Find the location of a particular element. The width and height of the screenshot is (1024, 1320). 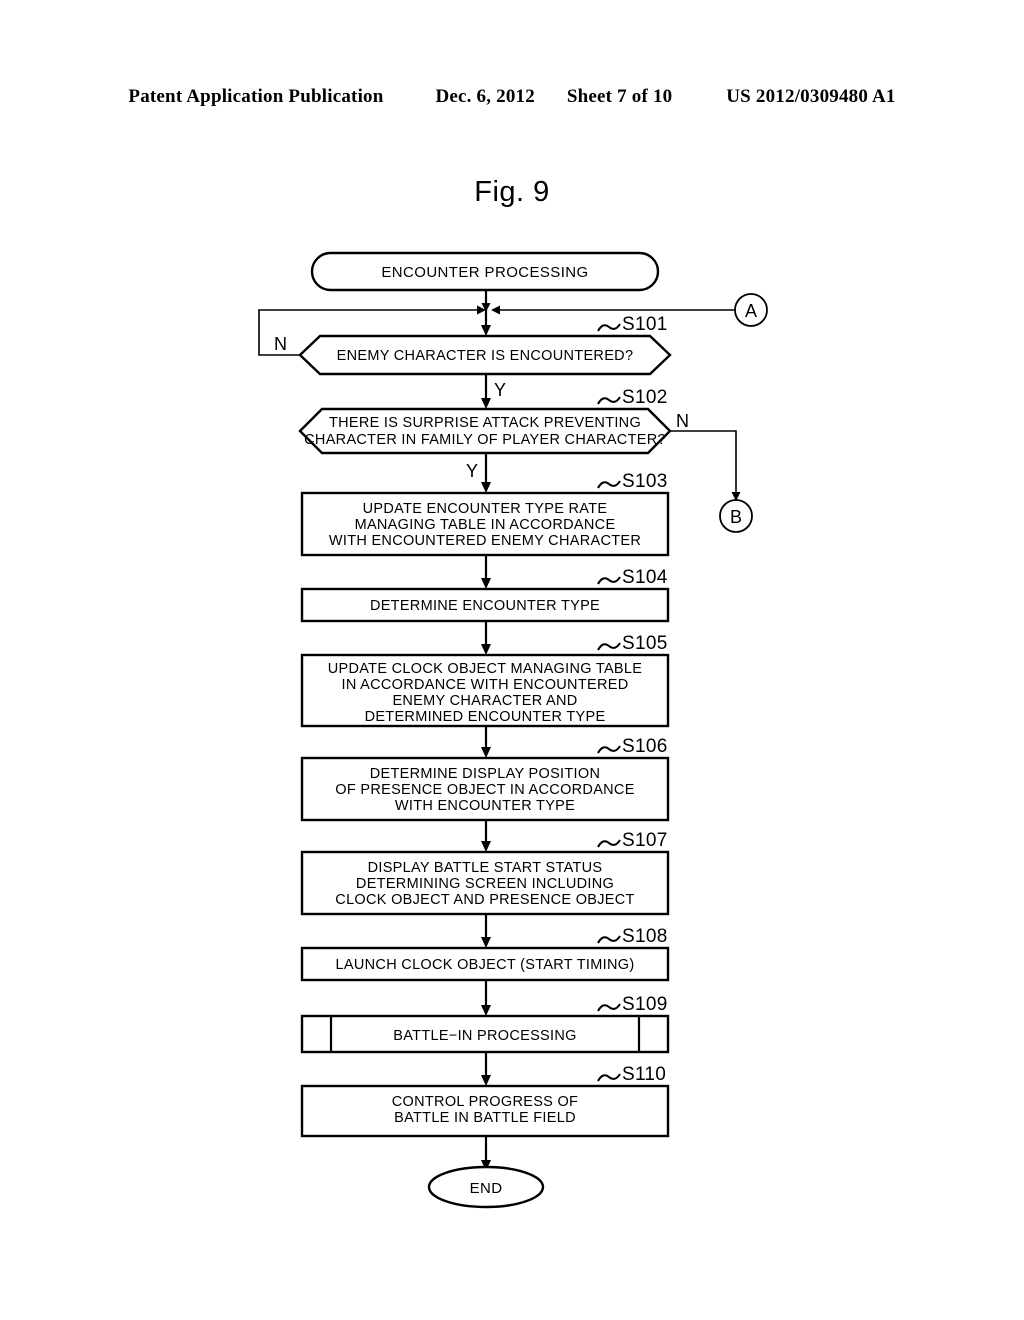

s110-step-number: S110 is located at coordinates (644, 1074).